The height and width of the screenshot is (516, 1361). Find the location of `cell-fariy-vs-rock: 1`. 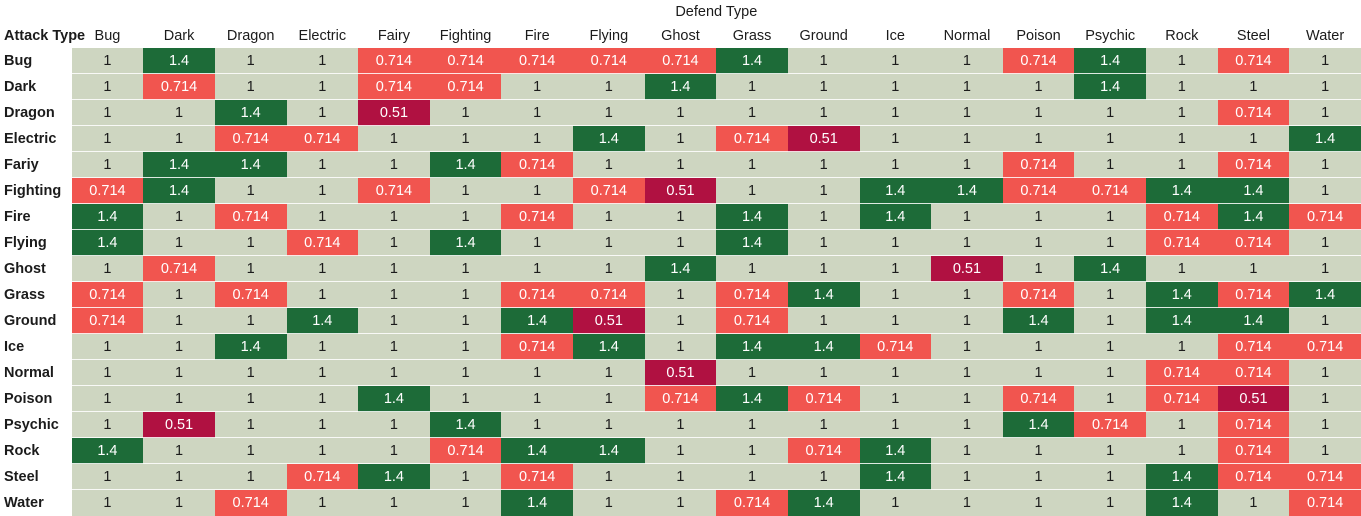

cell-fariy-vs-rock: 1 is located at coordinates (1182, 165).